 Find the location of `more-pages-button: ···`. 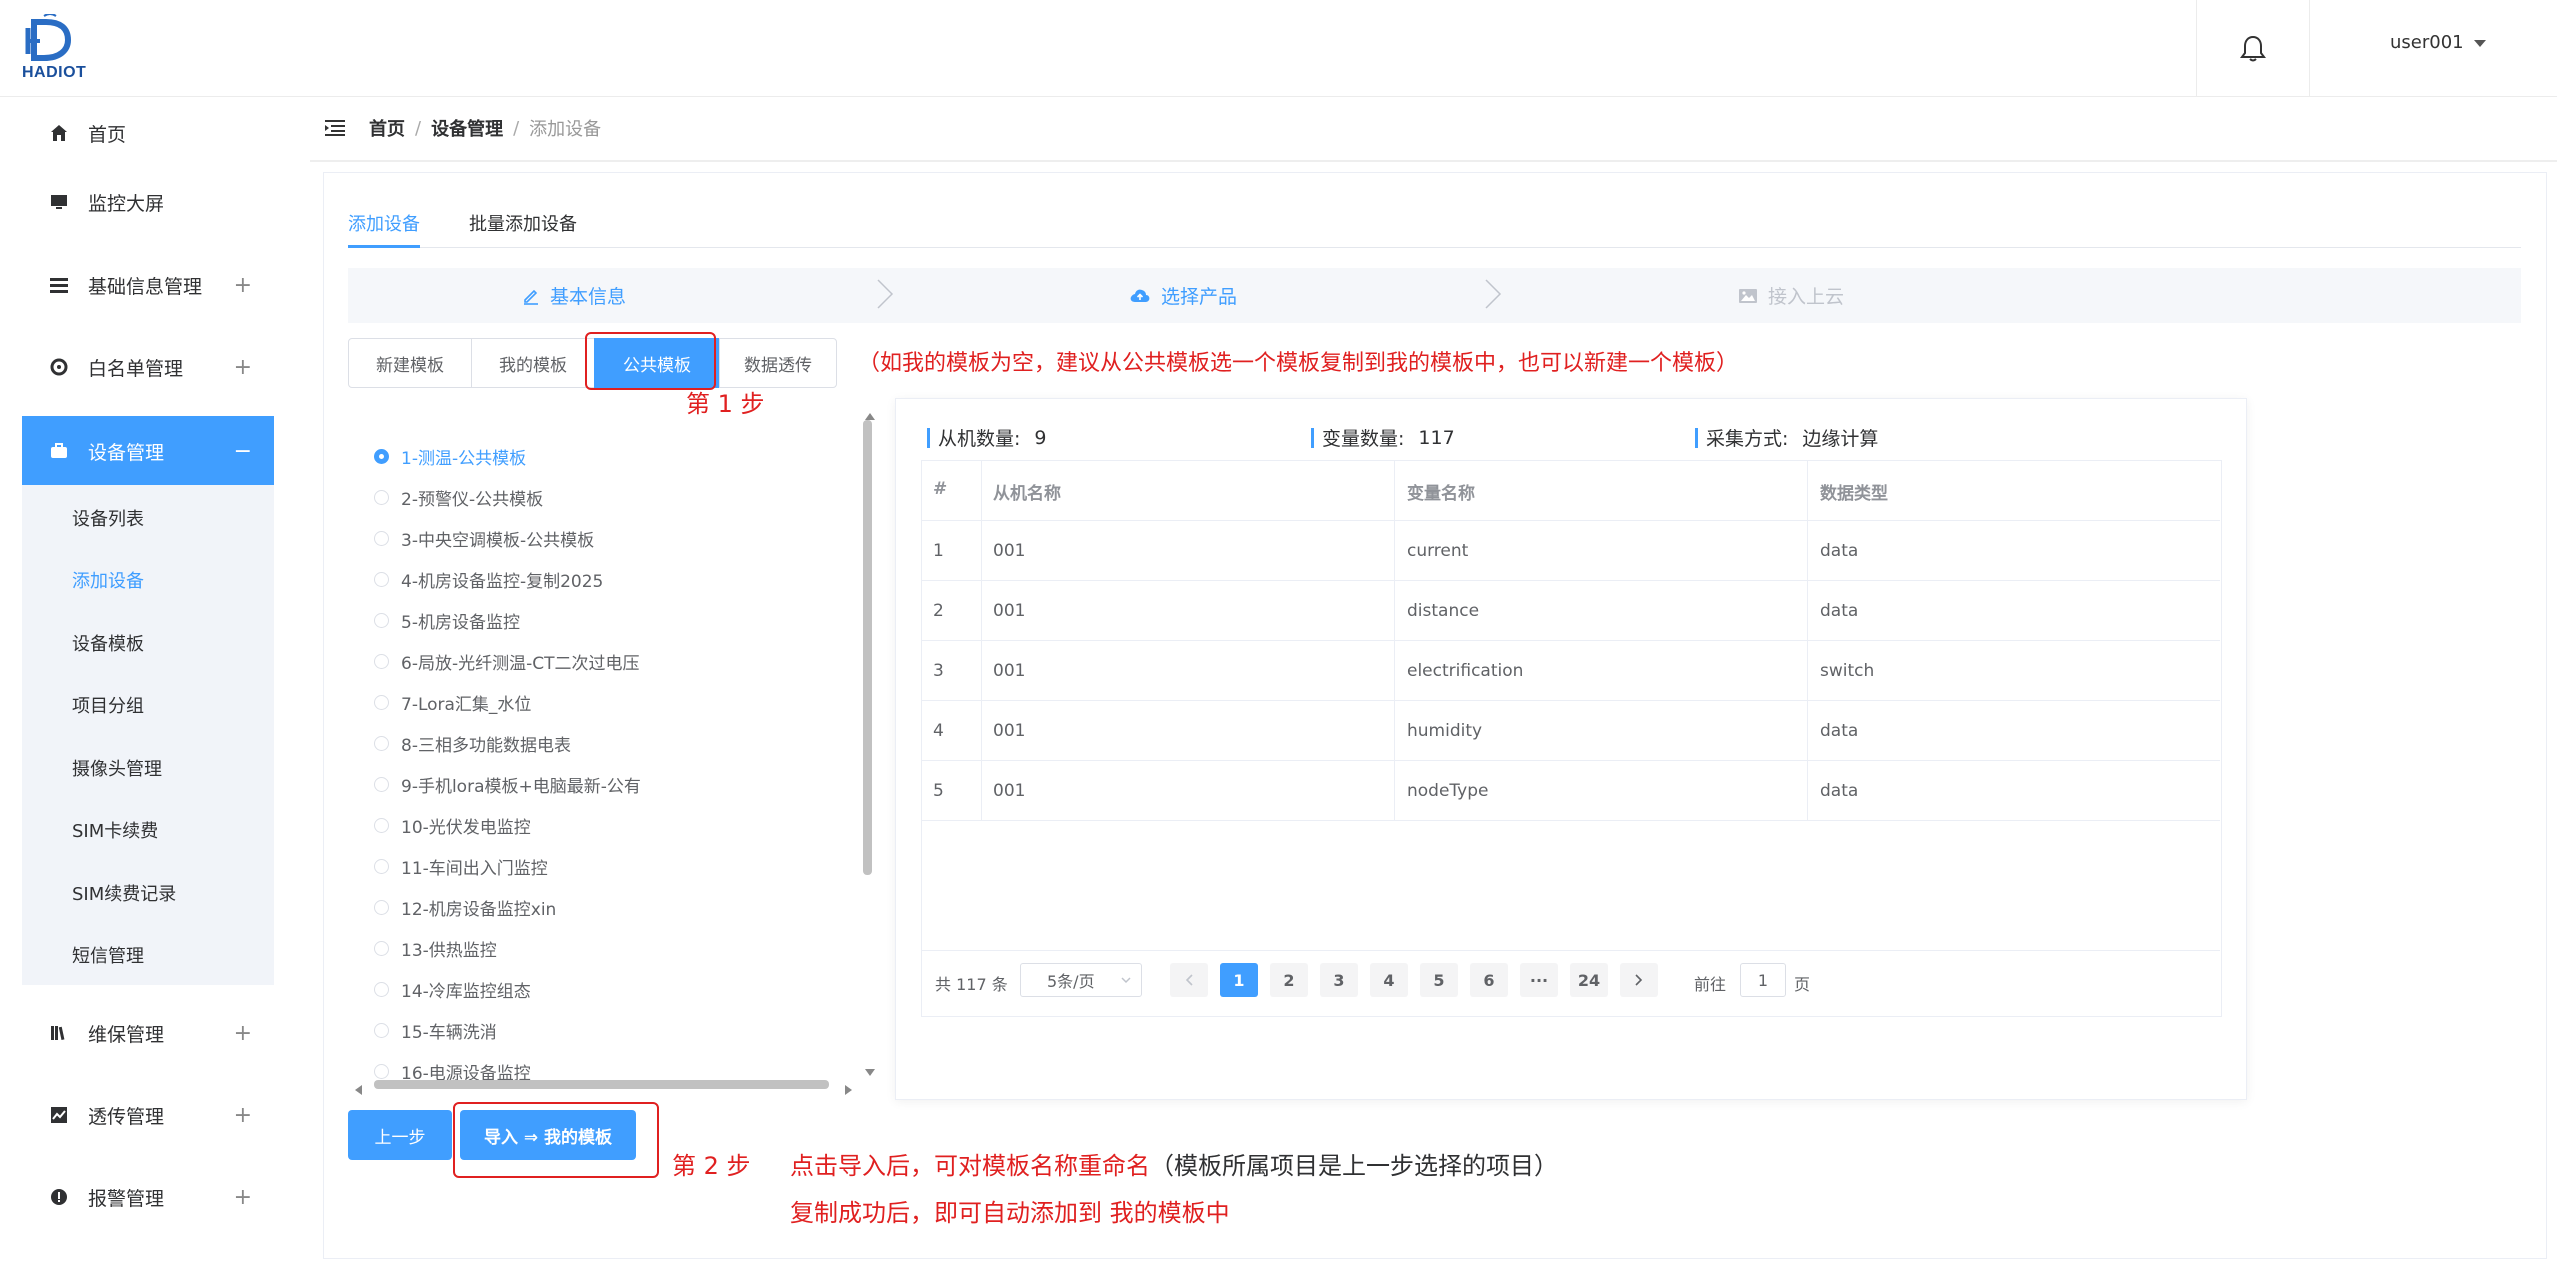

more-pages-button: ··· is located at coordinates (1539, 980).